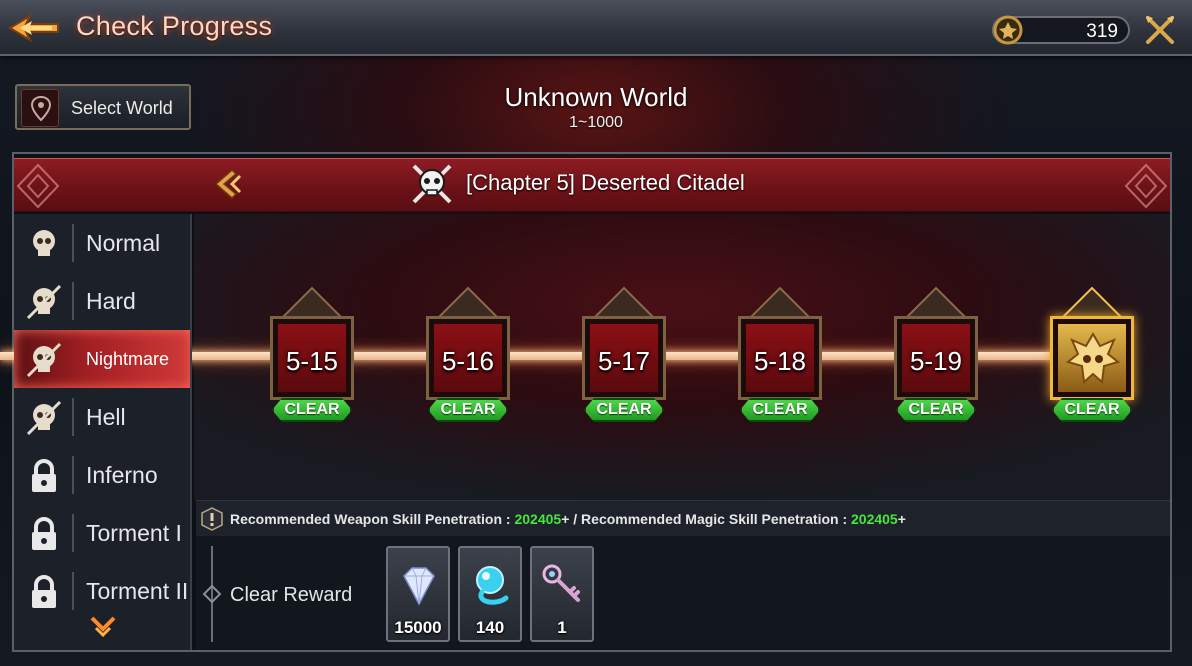 The width and height of the screenshot is (1192, 666). I want to click on difficulty-label: Torment I, so click(134, 533).